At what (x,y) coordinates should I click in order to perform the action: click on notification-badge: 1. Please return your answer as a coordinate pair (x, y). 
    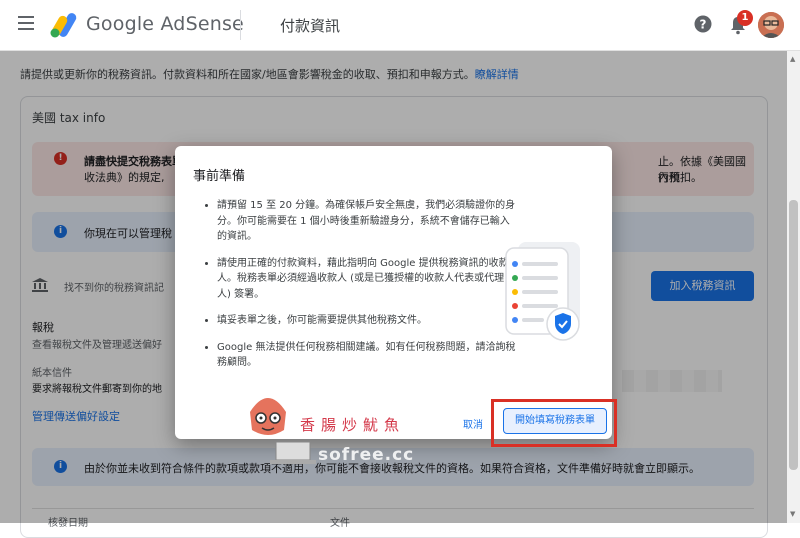
    Looking at the image, I should click on (745, 18).